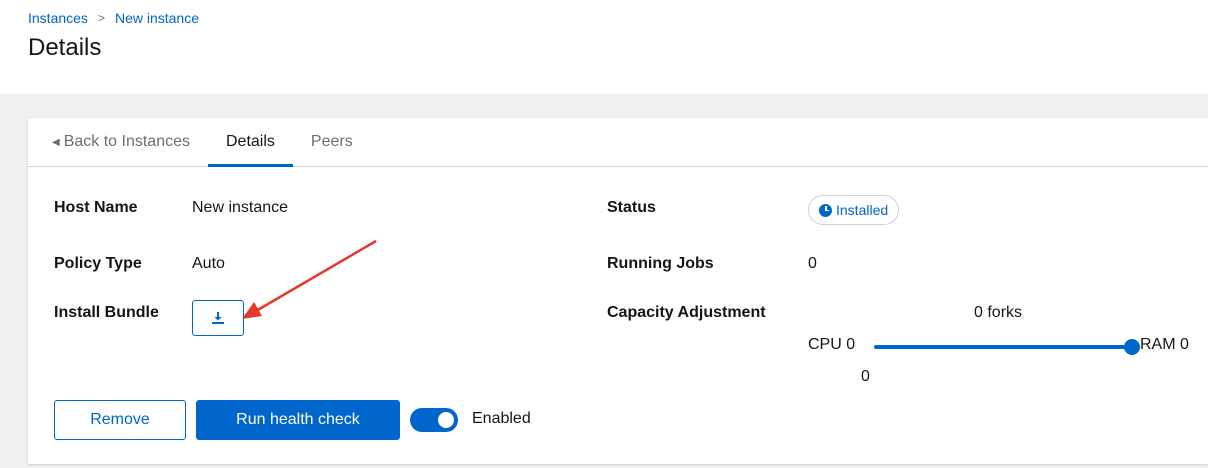 Image resolution: width=1208 pixels, height=468 pixels. What do you see at coordinates (686, 312) in the screenshot?
I see `capacity-adjustment-label: Capacity Adjustment` at bounding box center [686, 312].